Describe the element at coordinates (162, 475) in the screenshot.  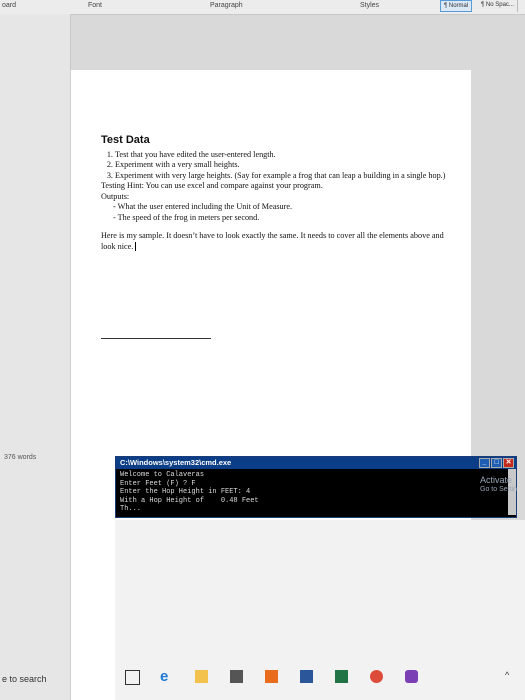
I see `console-line: Welcome to Calaveras` at that location.